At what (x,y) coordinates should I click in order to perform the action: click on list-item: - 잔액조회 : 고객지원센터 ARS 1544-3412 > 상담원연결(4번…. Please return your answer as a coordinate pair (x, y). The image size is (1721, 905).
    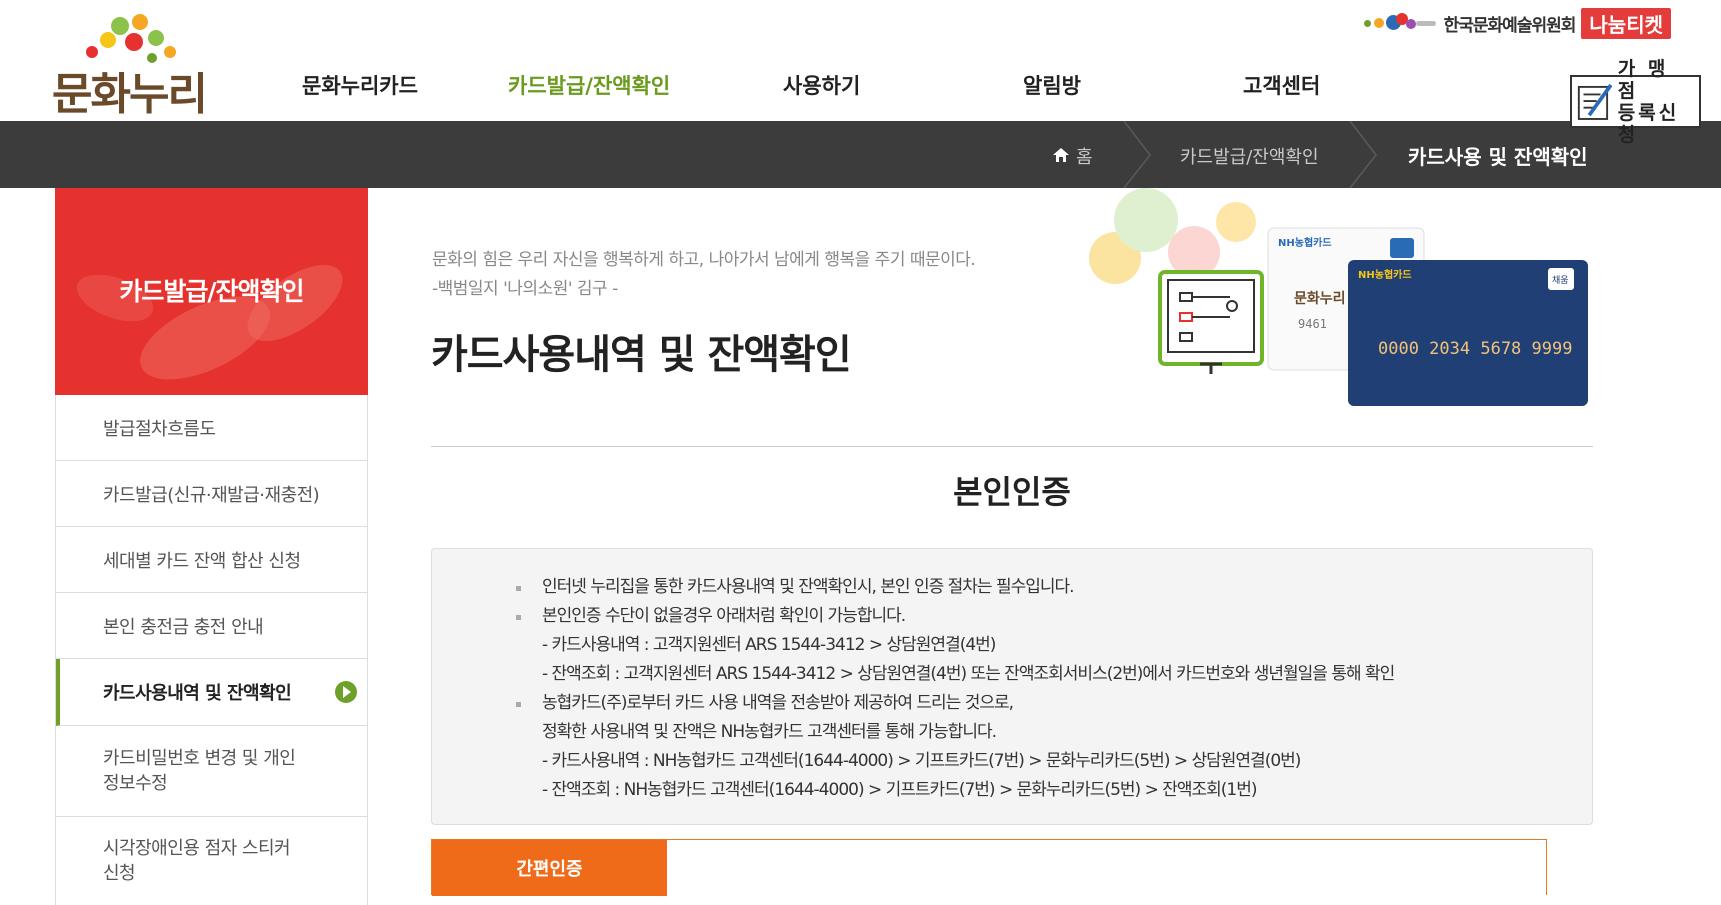
    Looking at the image, I should click on (968, 674).